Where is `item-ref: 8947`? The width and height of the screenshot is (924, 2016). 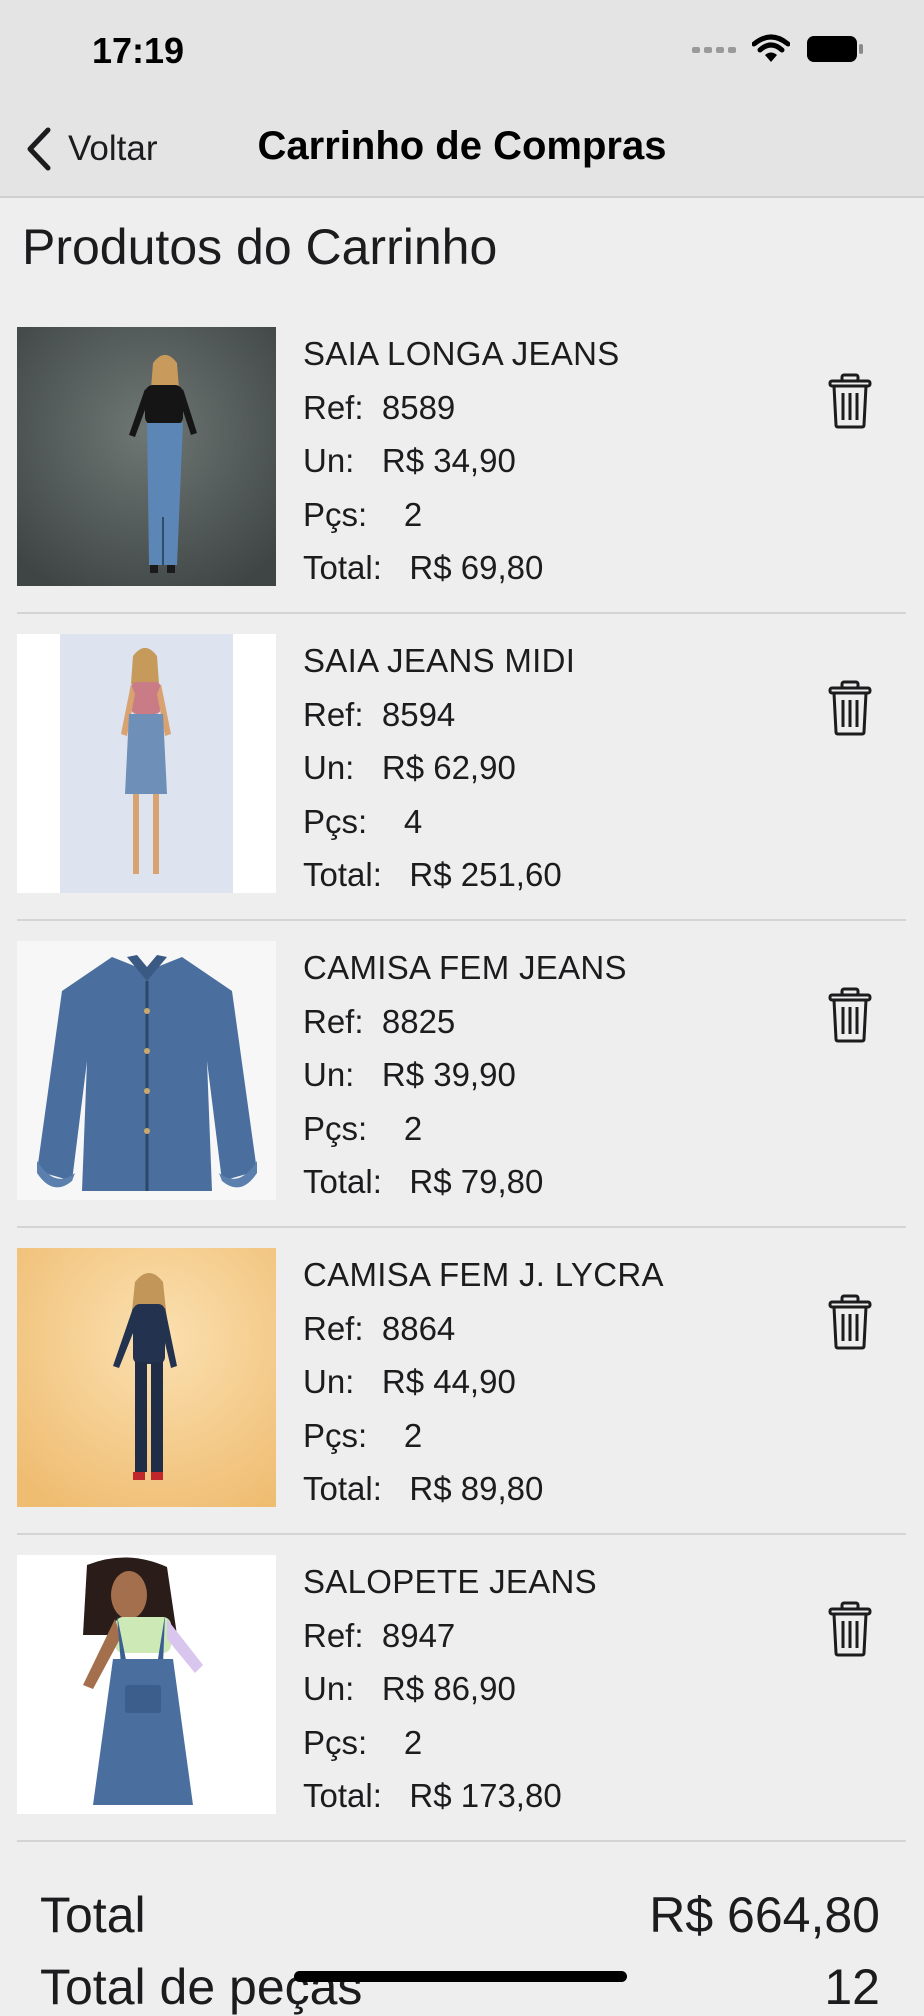 item-ref: 8947 is located at coordinates (418, 1635).